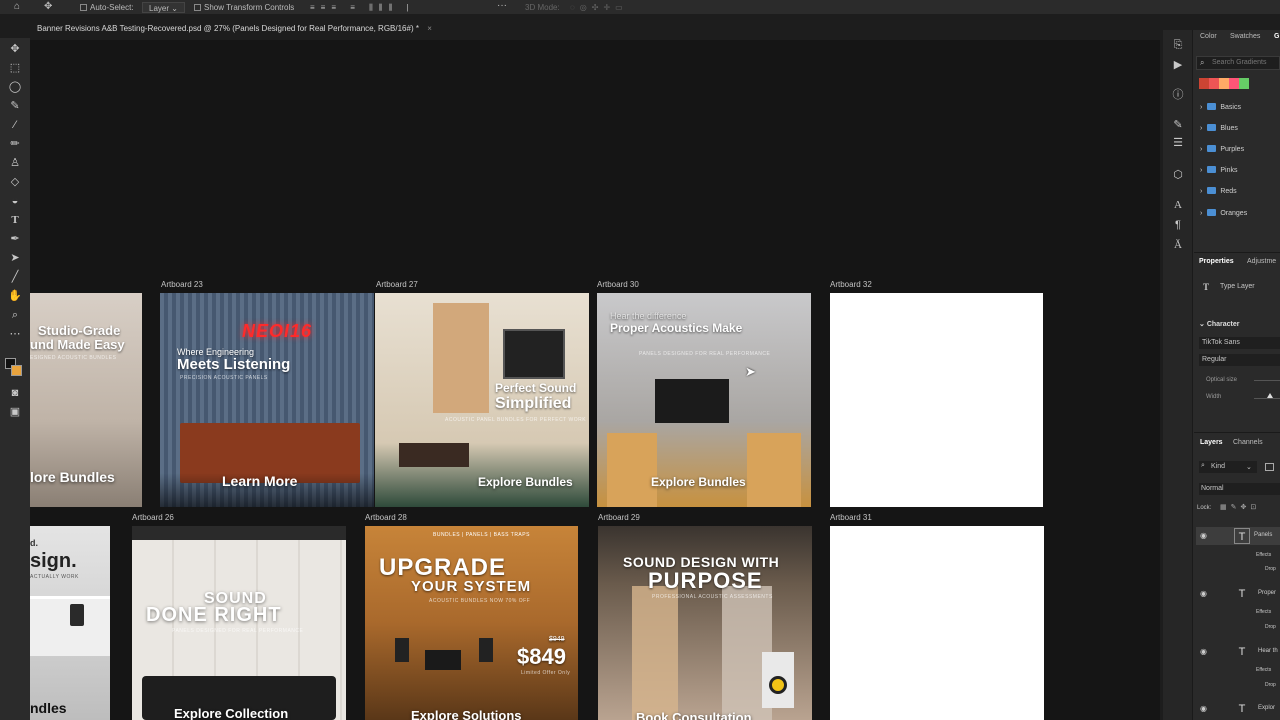  Describe the element at coordinates (1267, 380) in the screenshot. I see `optical-size-slider` at that location.